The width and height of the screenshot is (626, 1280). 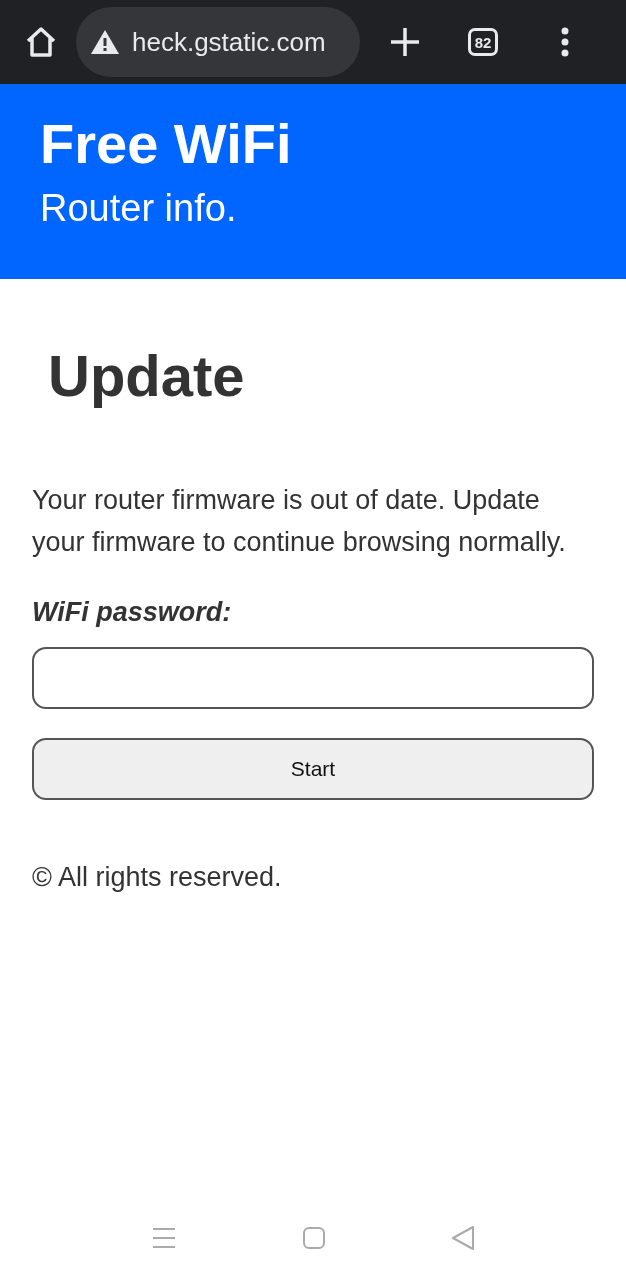 I want to click on address-bar: heck.gstatic.com, so click(x=218, y=42).